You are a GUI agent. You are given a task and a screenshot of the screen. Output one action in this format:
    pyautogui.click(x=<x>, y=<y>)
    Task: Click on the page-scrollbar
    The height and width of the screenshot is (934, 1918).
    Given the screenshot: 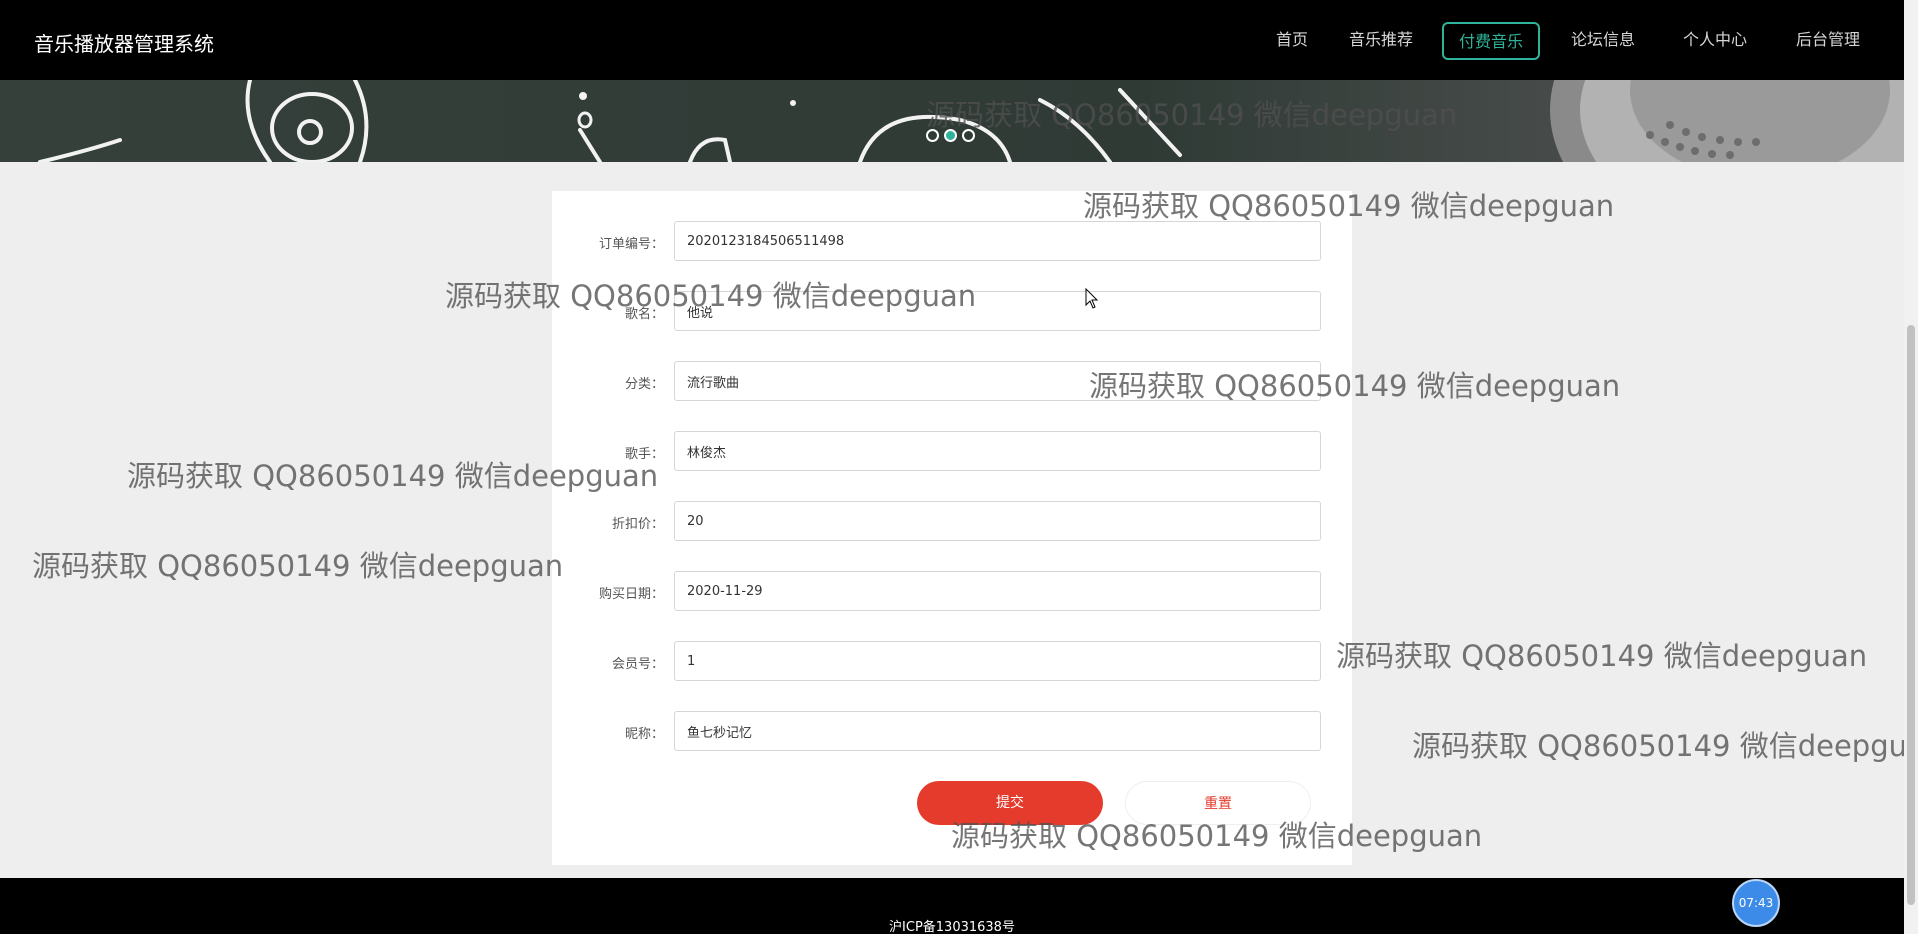 What is the action you would take?
    pyautogui.click(x=1911, y=467)
    